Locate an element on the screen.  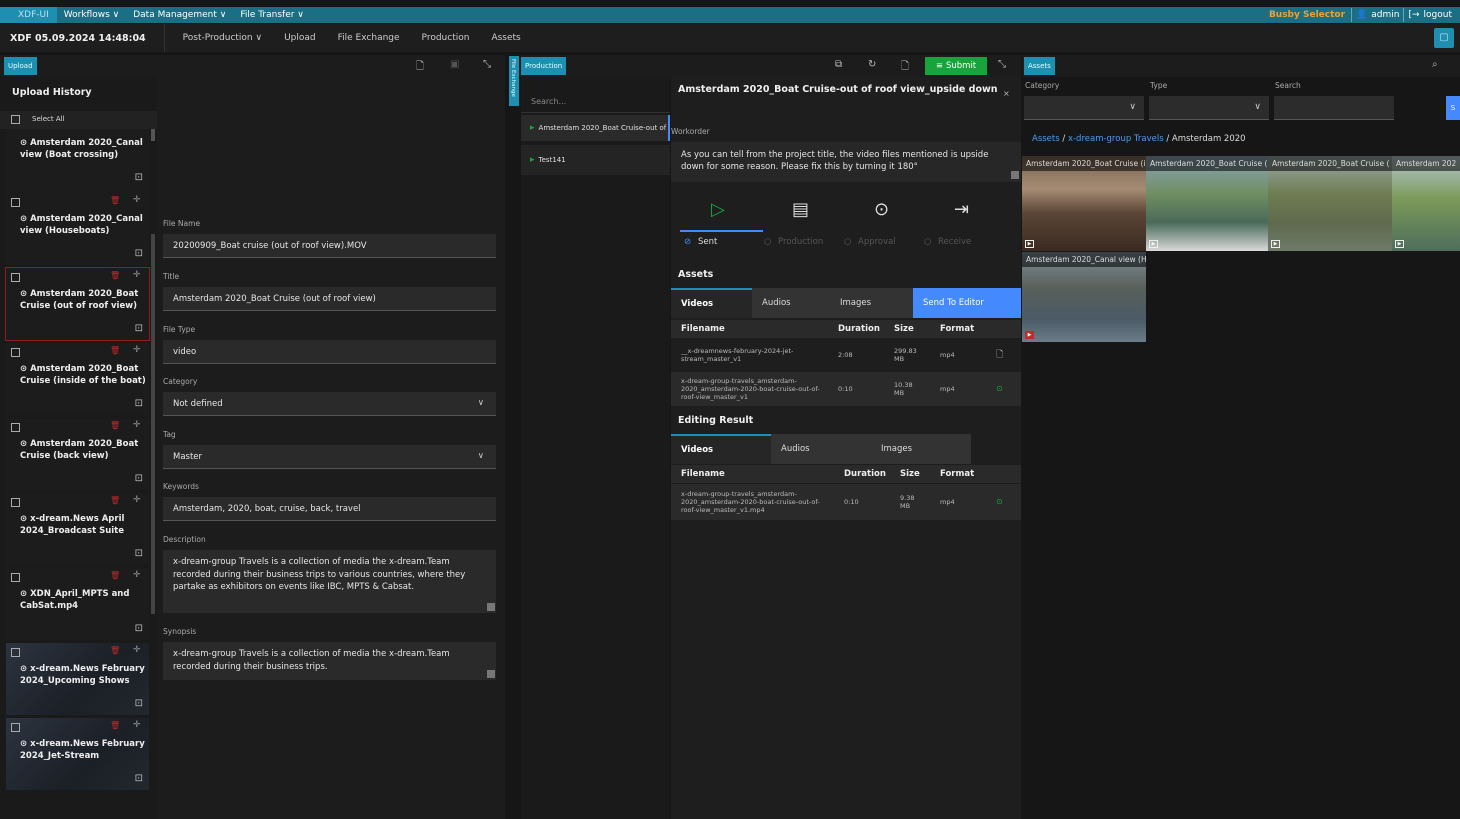
logout-link: logout is located at coordinates (1438, 15).